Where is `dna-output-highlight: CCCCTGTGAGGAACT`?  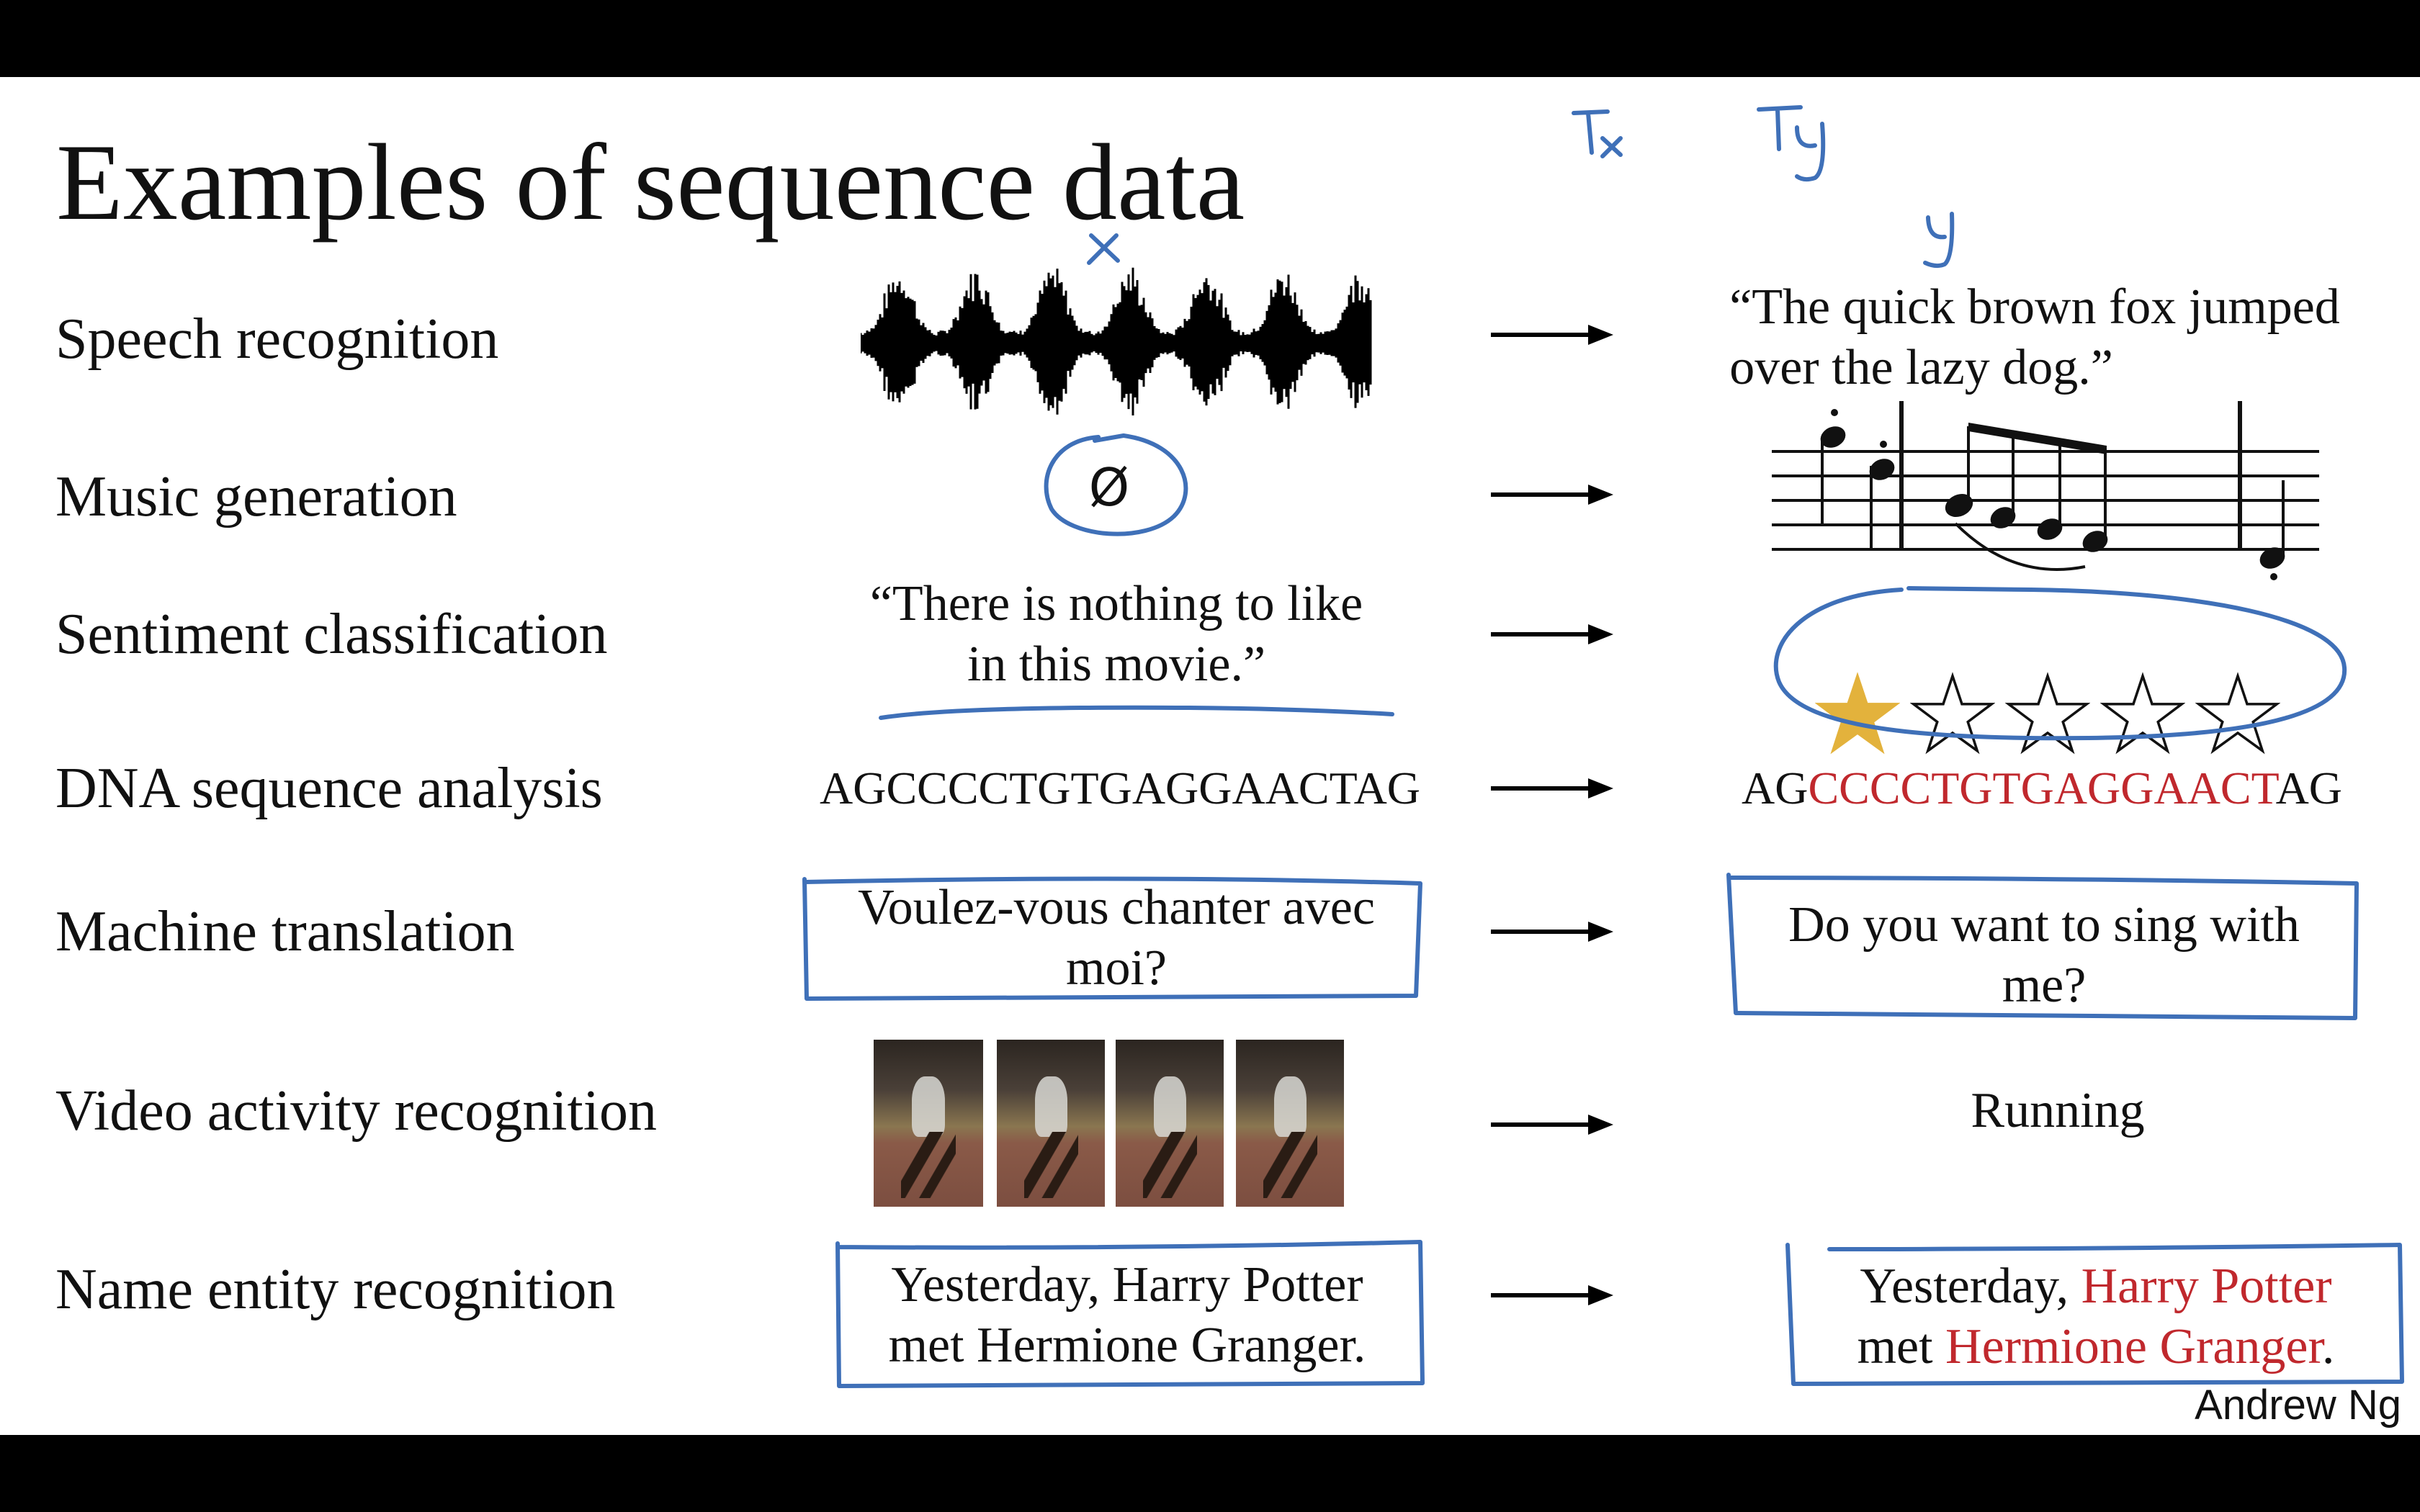
dna-output-highlight: CCCCTGTGAGGAACT is located at coordinates (2042, 788).